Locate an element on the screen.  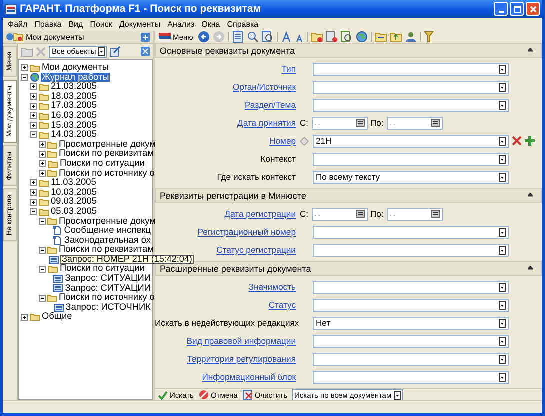
edit-icon is located at coordinates (116, 51).